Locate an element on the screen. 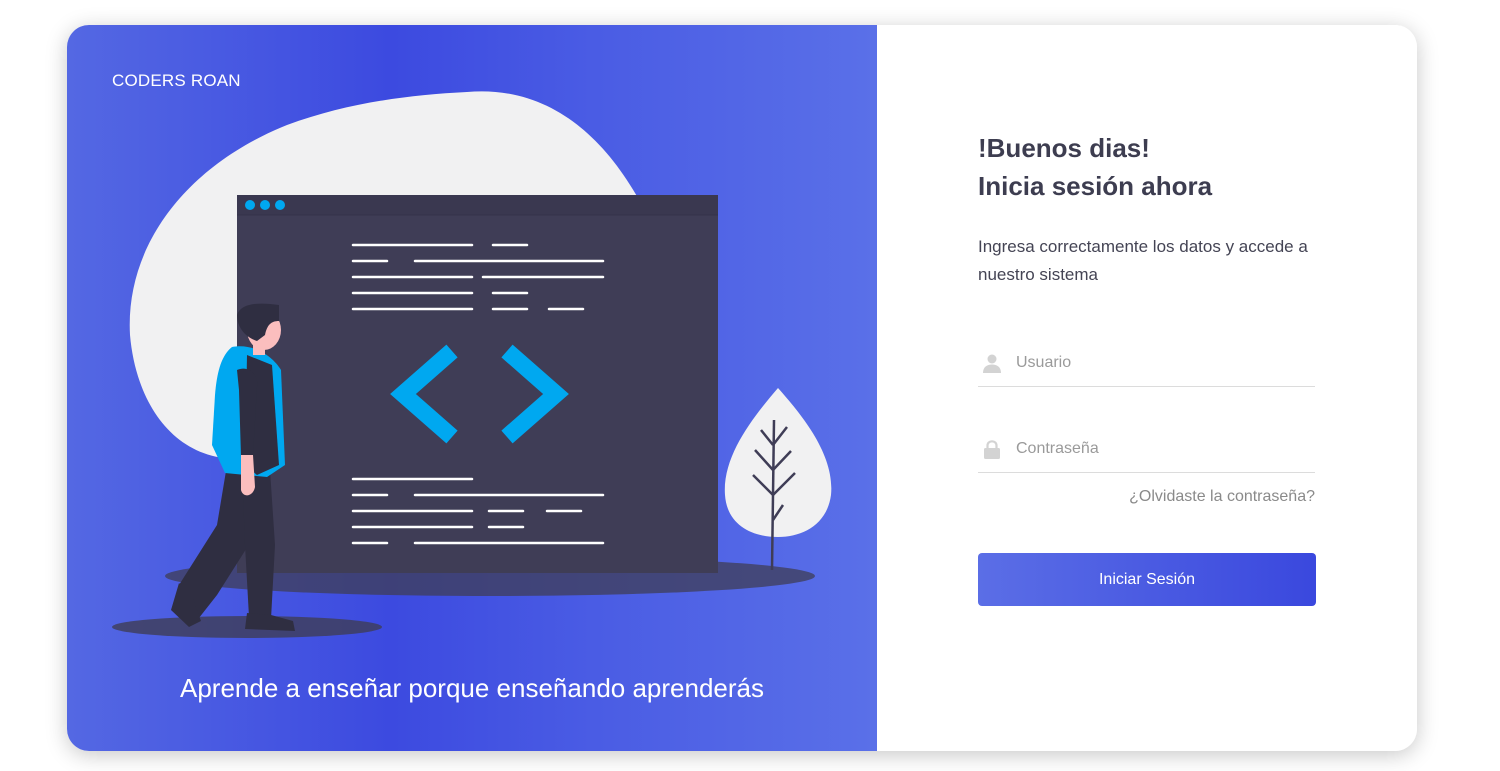 This screenshot has height=771, width=1500. lock-icon is located at coordinates (992, 449).